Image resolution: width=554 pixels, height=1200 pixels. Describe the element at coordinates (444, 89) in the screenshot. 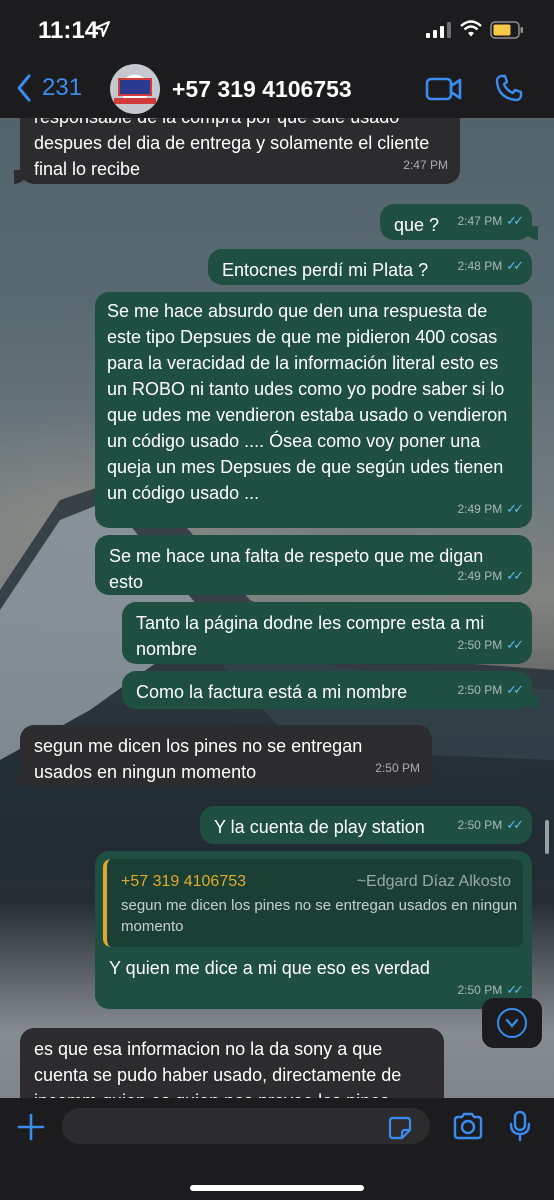

I see `video-call-icon` at that location.